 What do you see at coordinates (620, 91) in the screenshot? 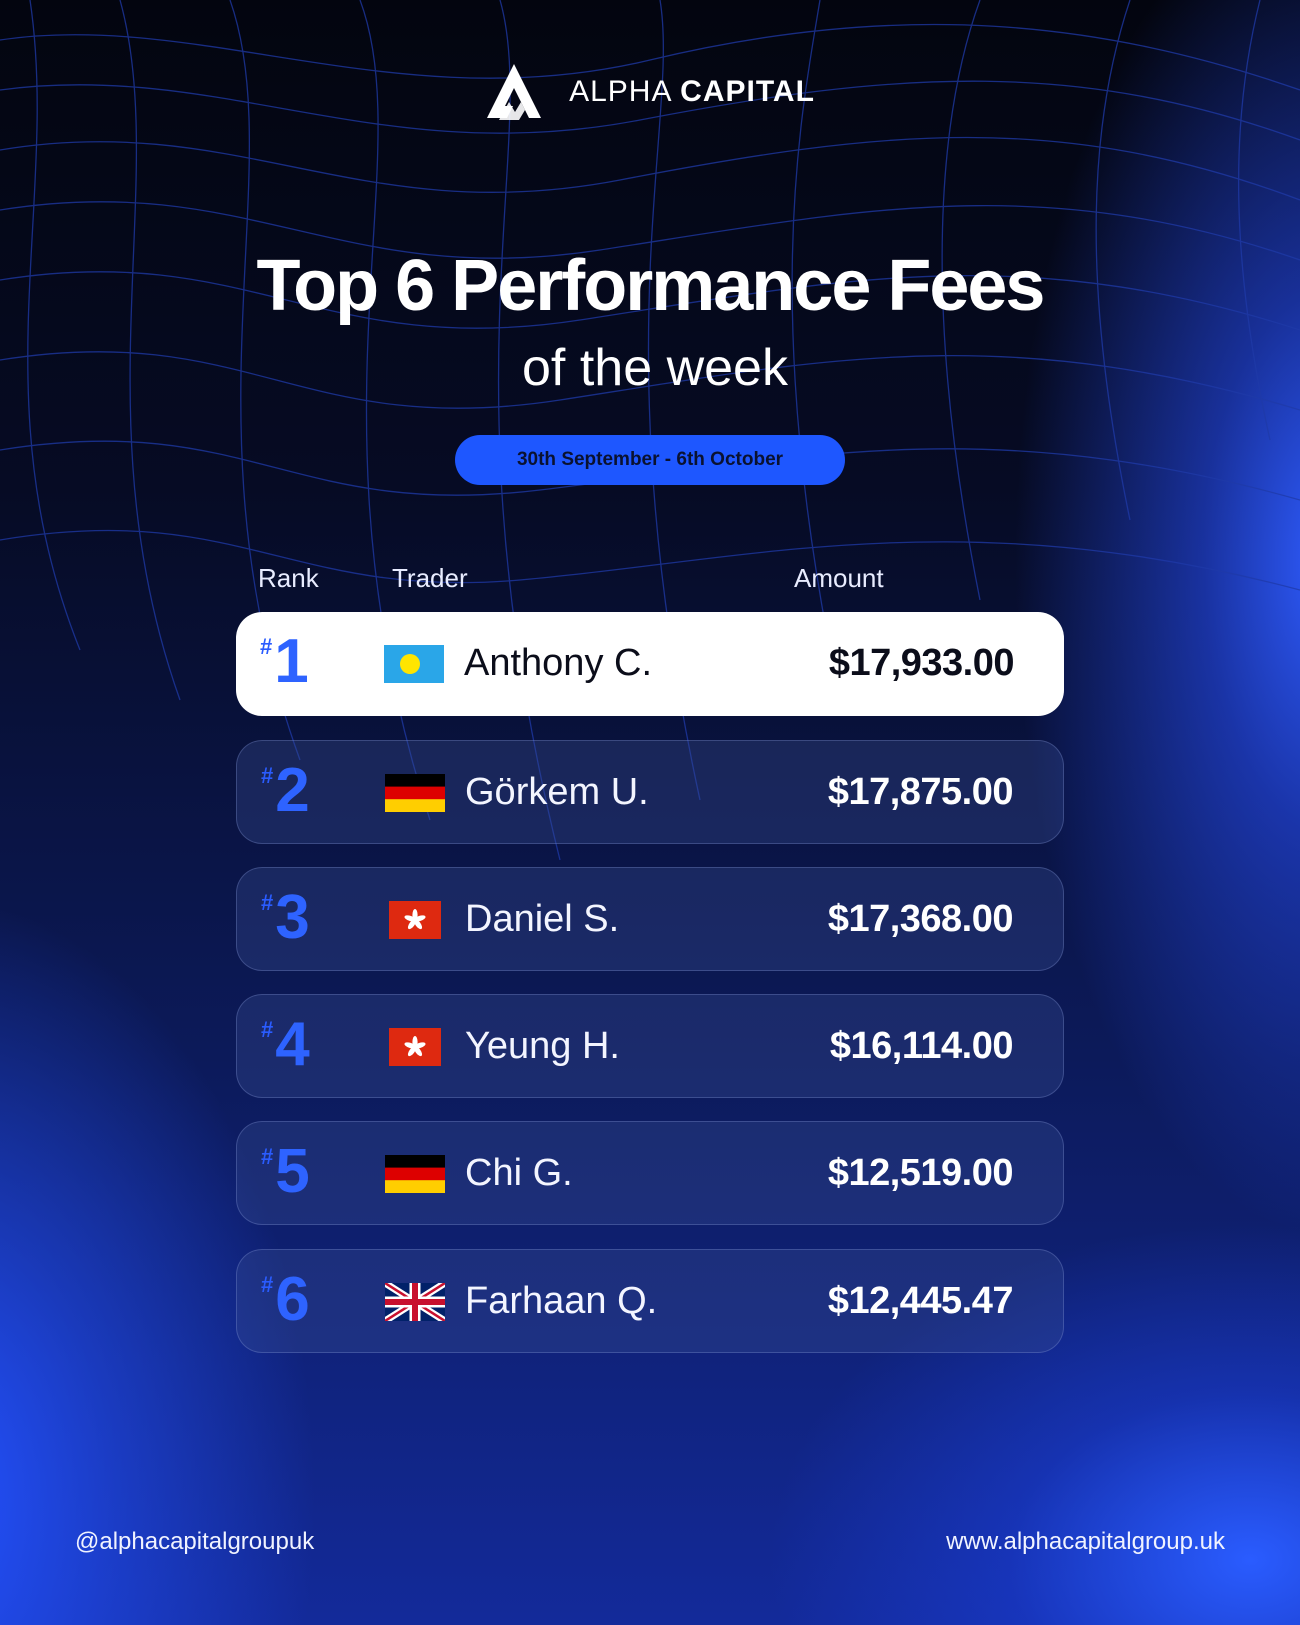
I see `brand-word-alpha: ALPHA` at bounding box center [620, 91].